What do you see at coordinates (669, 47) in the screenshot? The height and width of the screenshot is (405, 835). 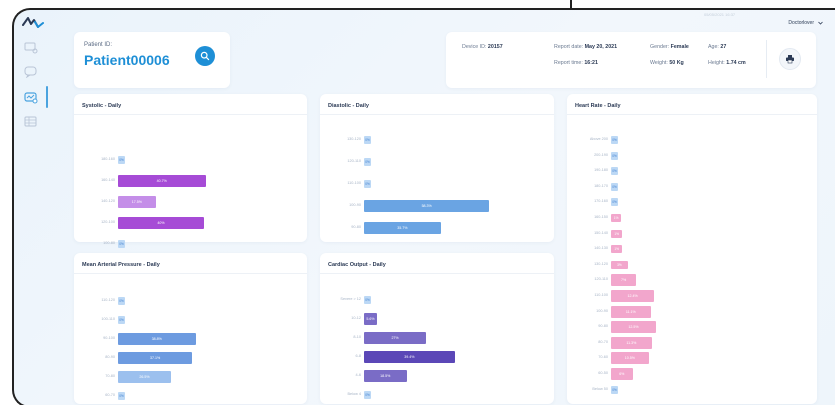 I see `gender: Gender: Female` at bounding box center [669, 47].